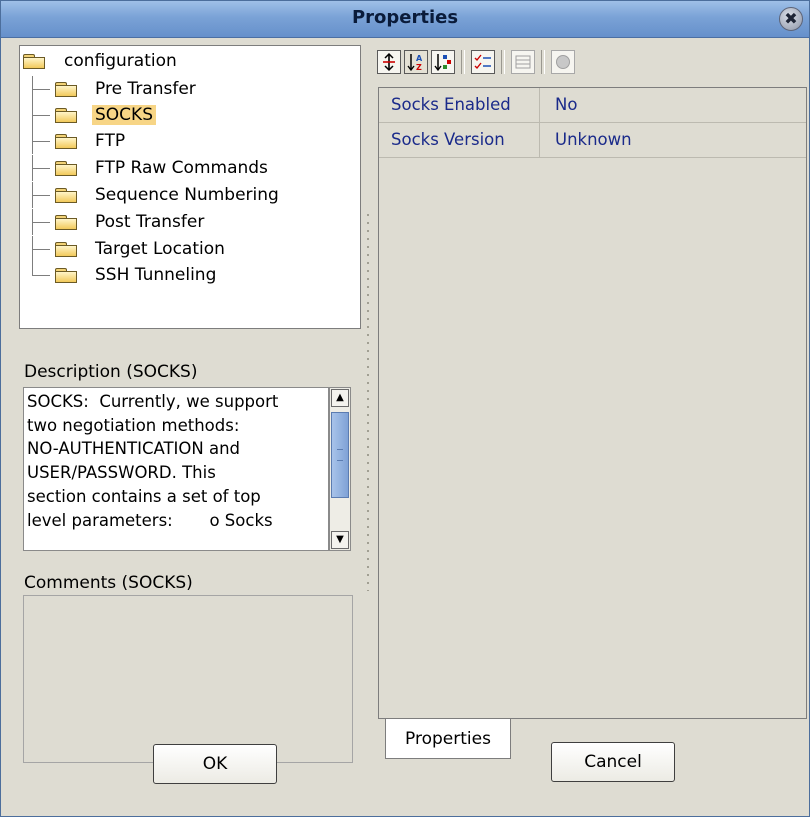 Image resolution: width=810 pixels, height=817 pixels. What do you see at coordinates (459, 140) in the screenshot?
I see `property-key: Socks Version` at bounding box center [459, 140].